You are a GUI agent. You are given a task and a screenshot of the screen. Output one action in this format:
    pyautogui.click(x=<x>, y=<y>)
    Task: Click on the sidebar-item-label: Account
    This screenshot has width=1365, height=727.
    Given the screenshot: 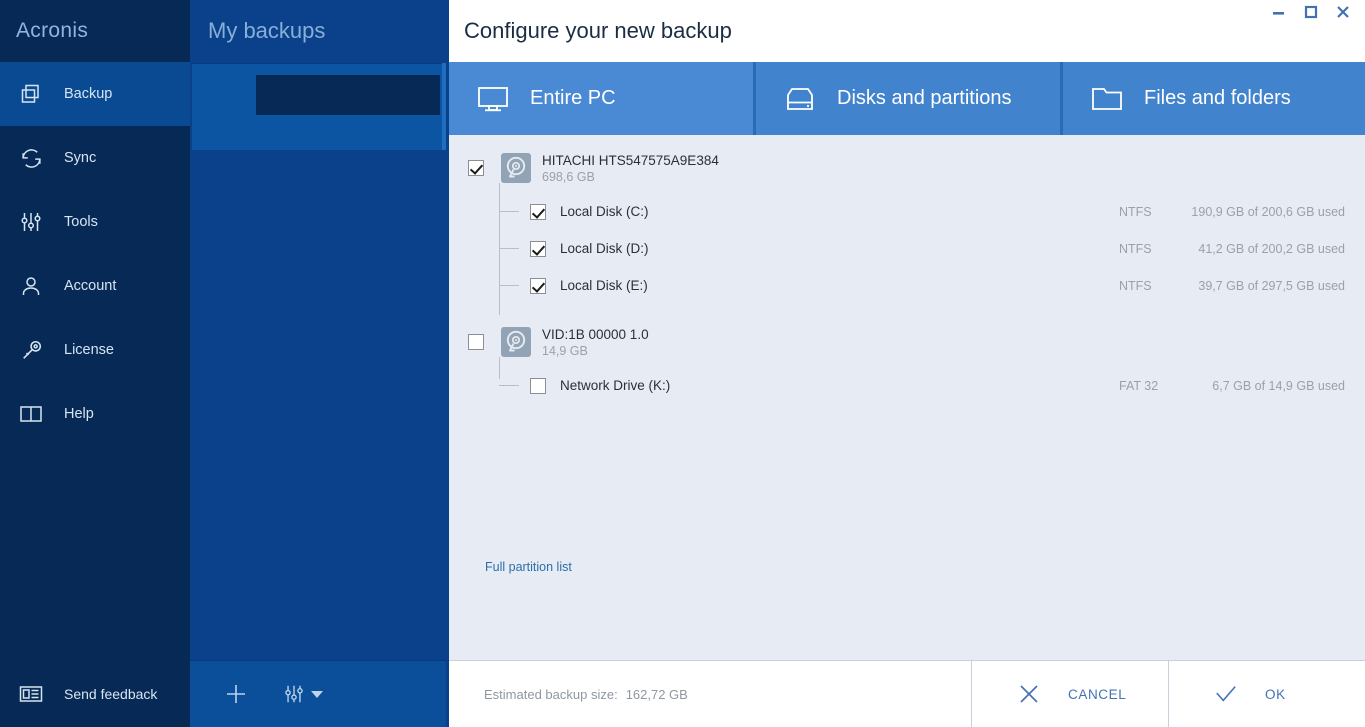 What is the action you would take?
    pyautogui.click(x=90, y=285)
    